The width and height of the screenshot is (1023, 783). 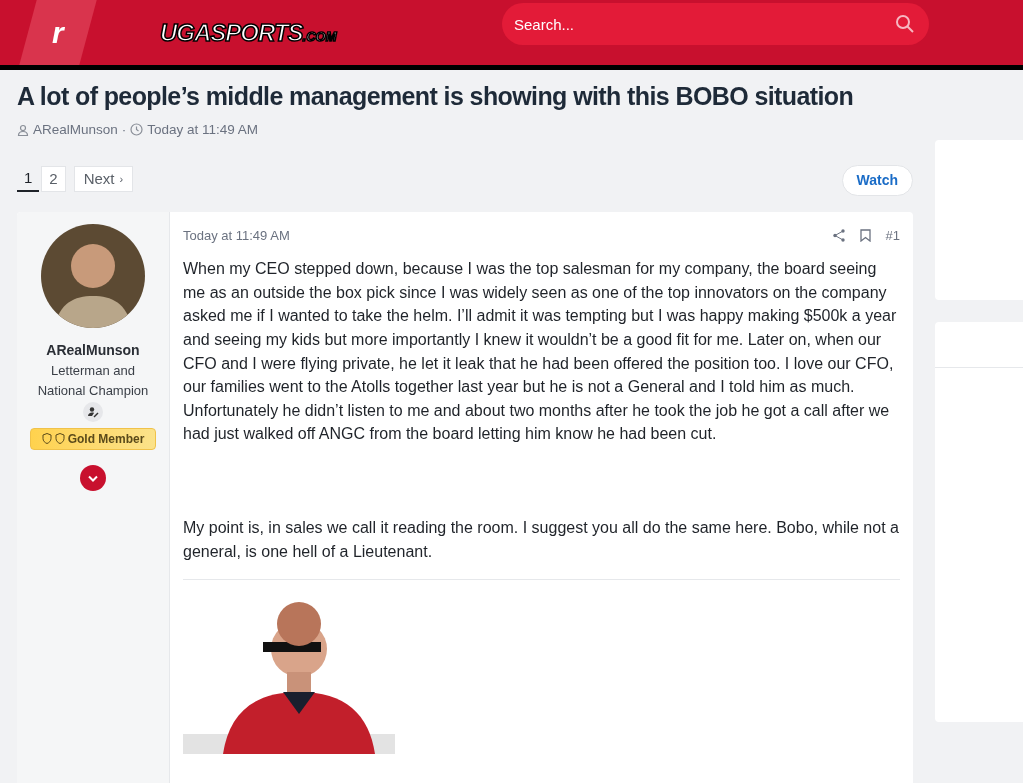 What do you see at coordinates (93, 350) in the screenshot?
I see `username-link: ARealMunson` at bounding box center [93, 350].